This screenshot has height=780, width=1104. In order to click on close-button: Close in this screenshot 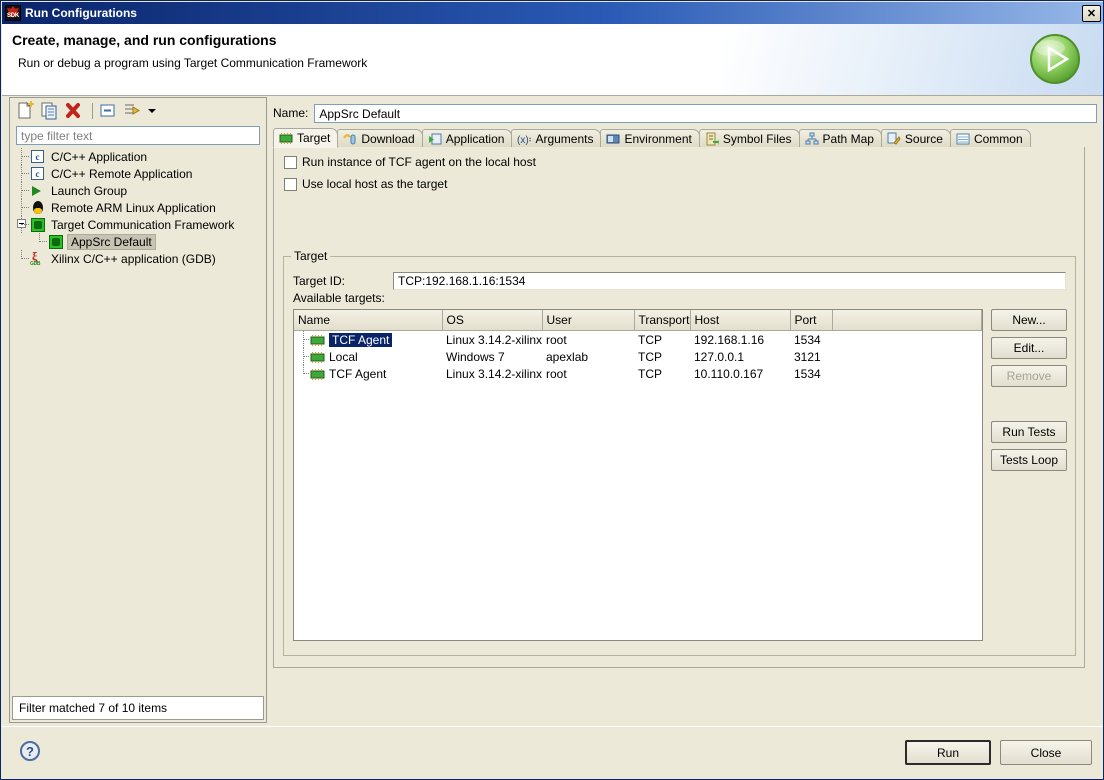, I will do `click(1046, 752)`.